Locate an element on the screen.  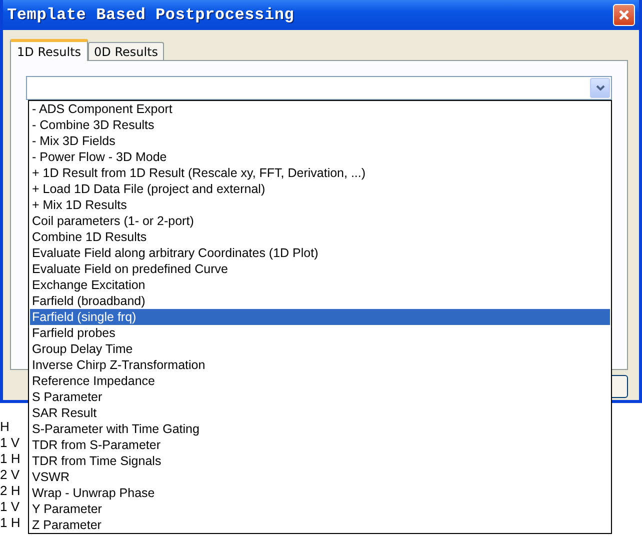
dropdown-option: Combine 1D Results is located at coordinates (320, 237).